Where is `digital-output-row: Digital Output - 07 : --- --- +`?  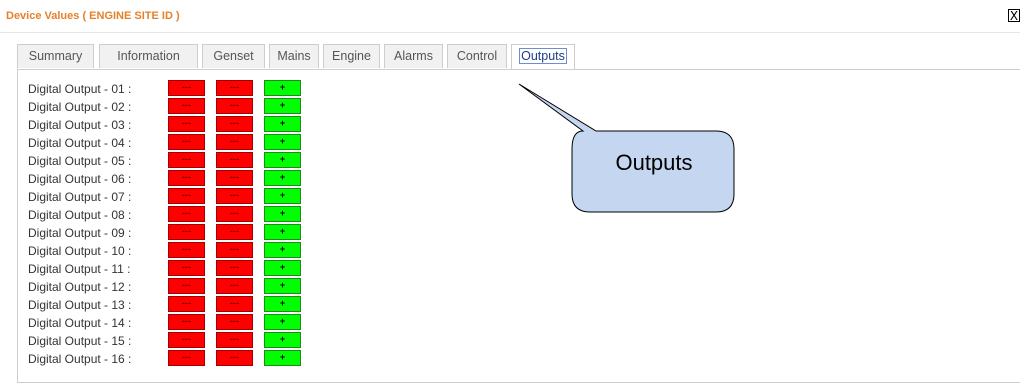 digital-output-row: Digital Output - 07 : --- --- + is located at coordinates (178, 196).